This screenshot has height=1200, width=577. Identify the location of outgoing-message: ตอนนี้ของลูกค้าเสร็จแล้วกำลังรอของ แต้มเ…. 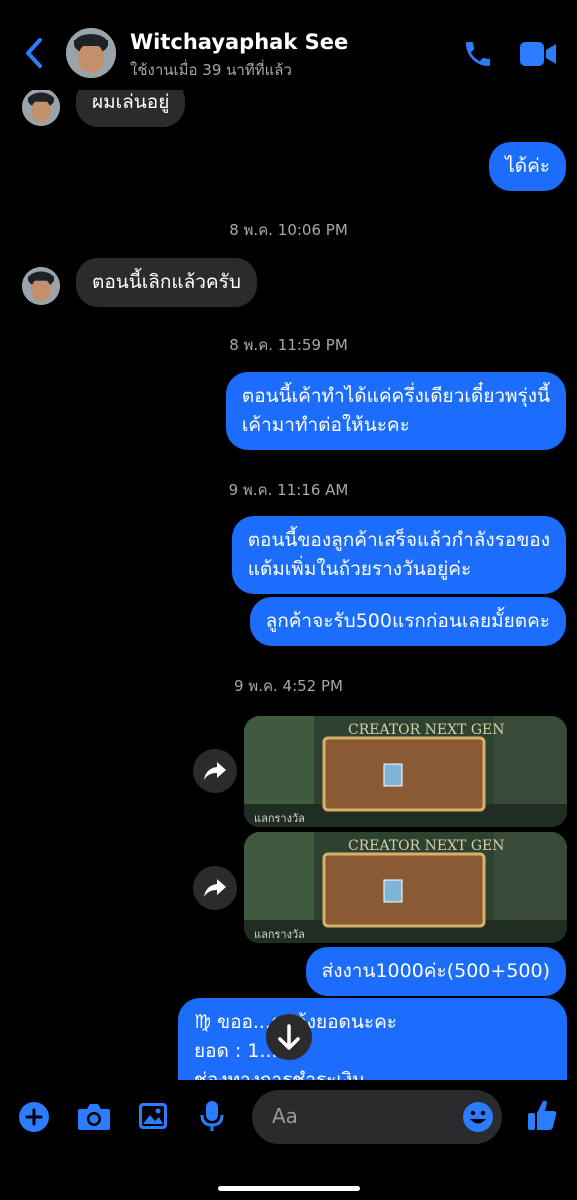
(398, 555).